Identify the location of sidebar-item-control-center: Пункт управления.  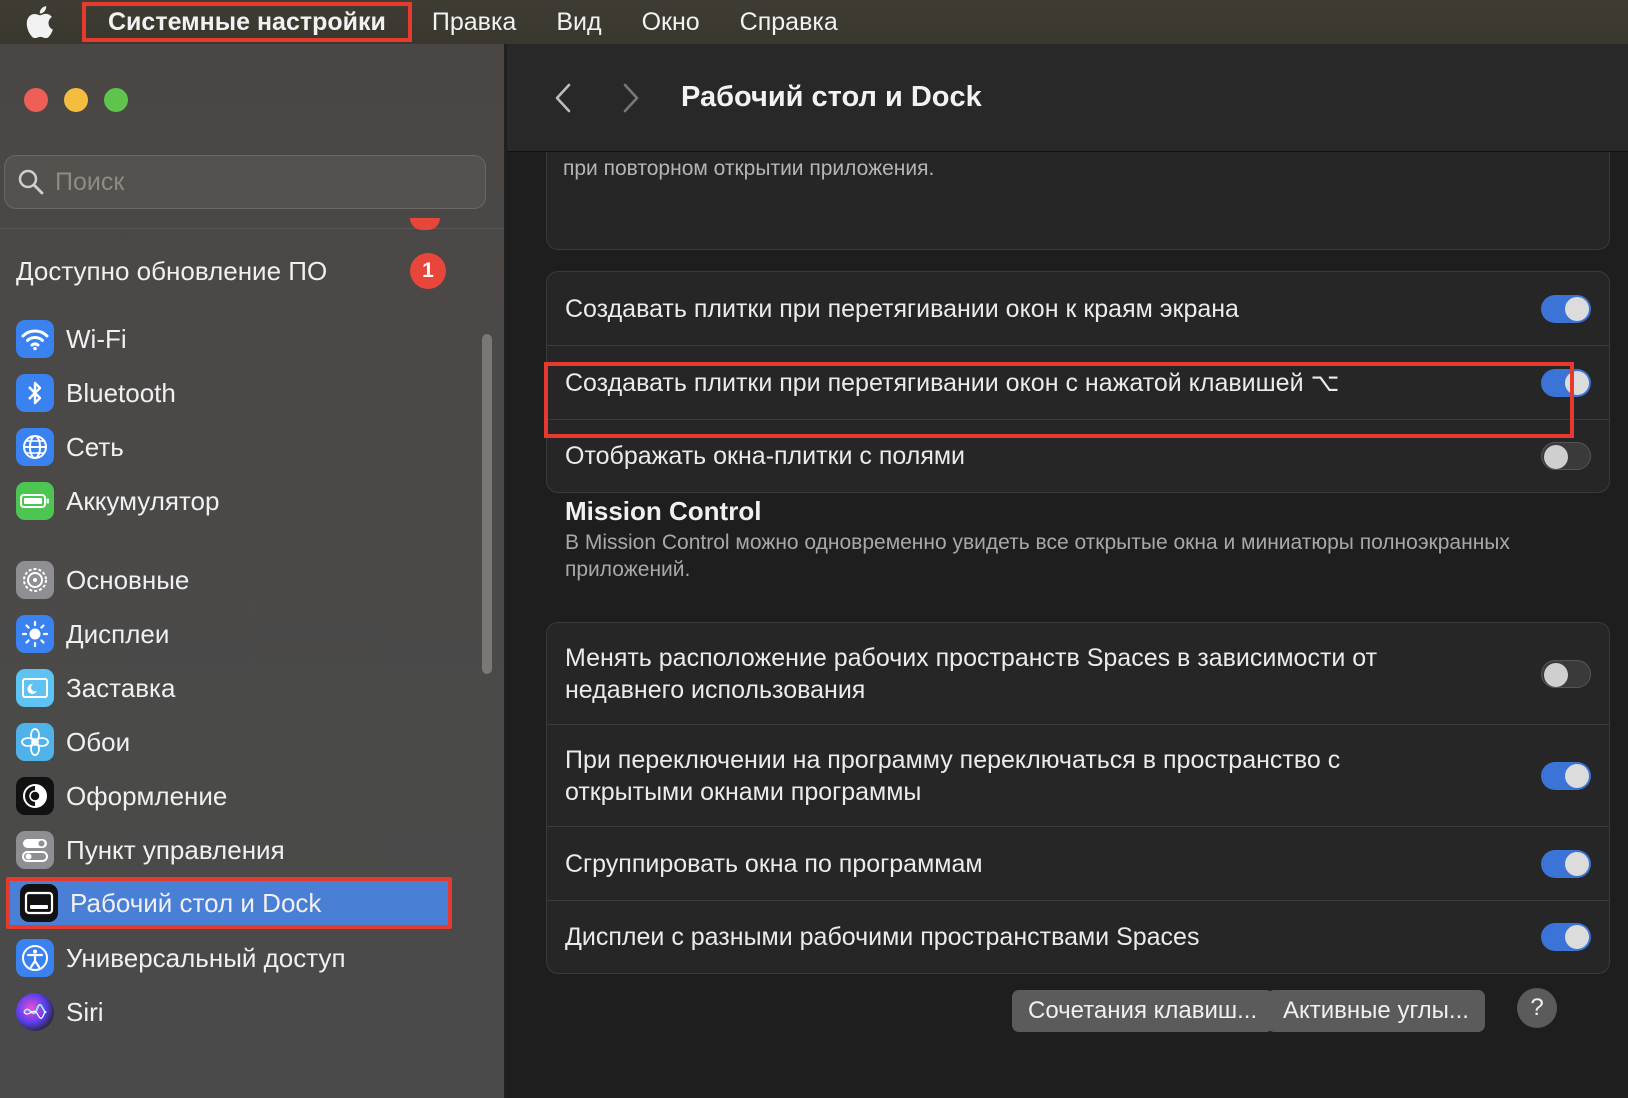
(150, 850).